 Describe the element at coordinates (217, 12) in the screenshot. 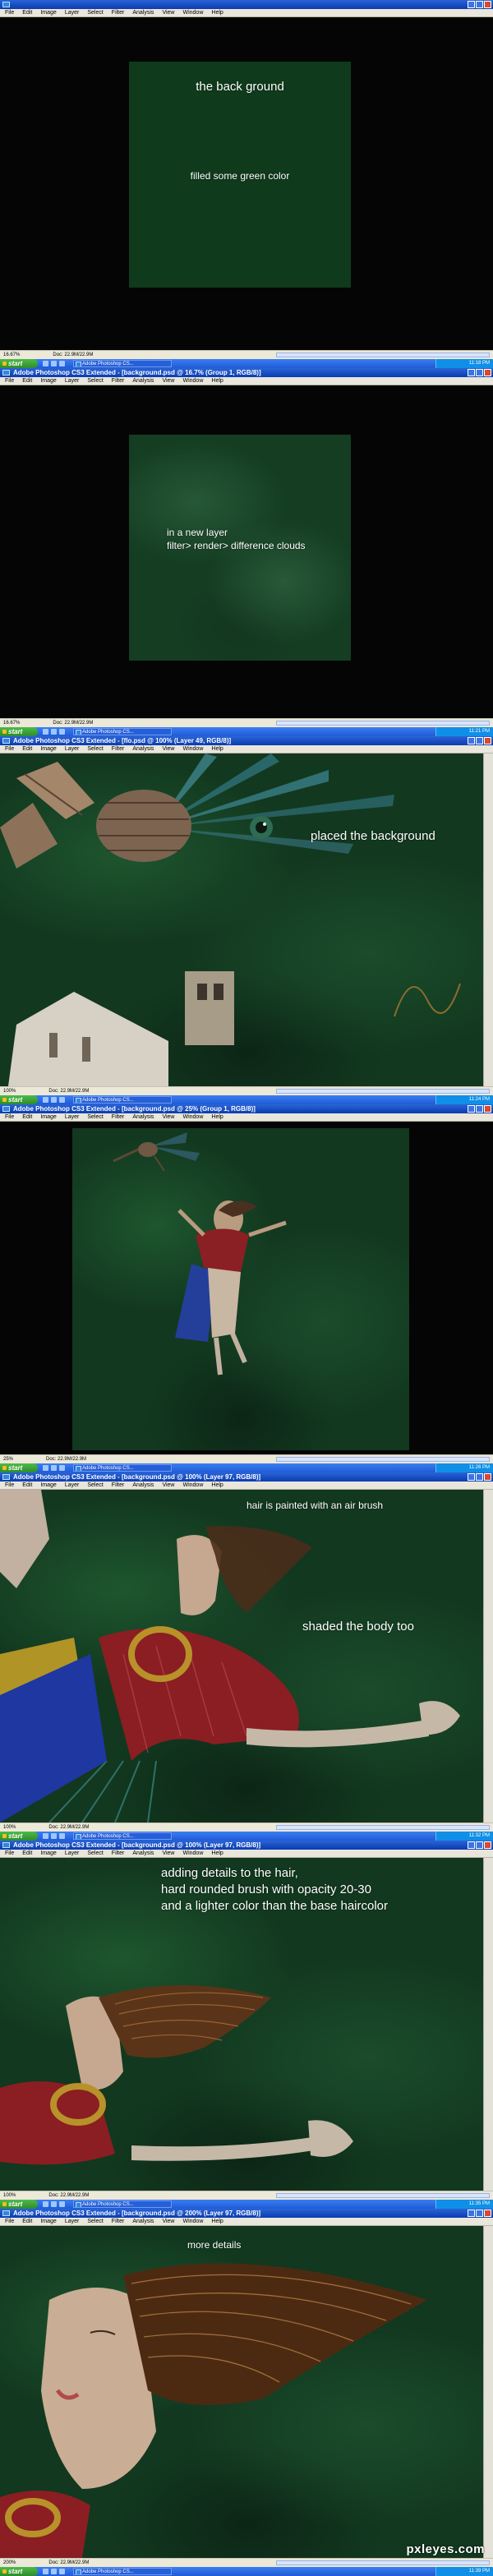

I see `menu-help: Help` at that location.